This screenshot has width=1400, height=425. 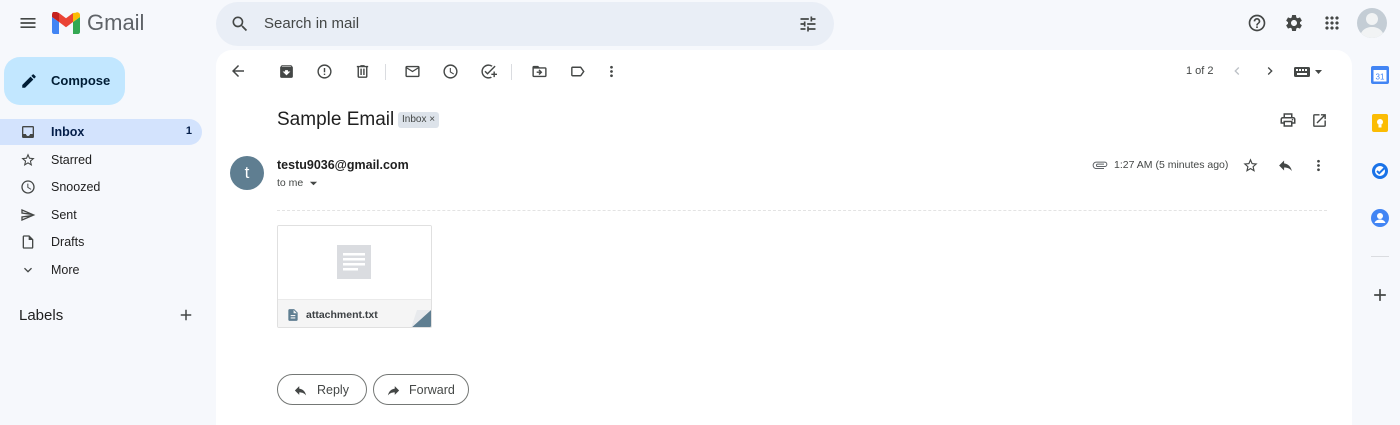 I want to click on label-chip-text: Inbox, so click(x=414, y=119).